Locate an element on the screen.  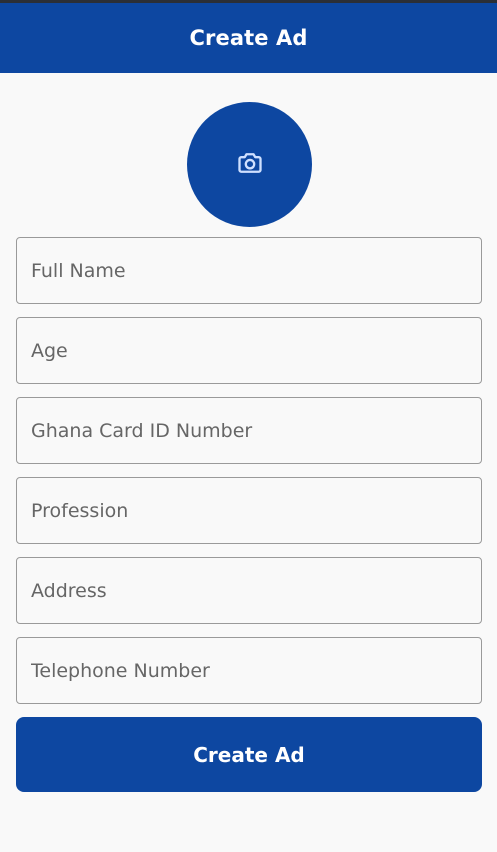
profession-field is located at coordinates (249, 510).